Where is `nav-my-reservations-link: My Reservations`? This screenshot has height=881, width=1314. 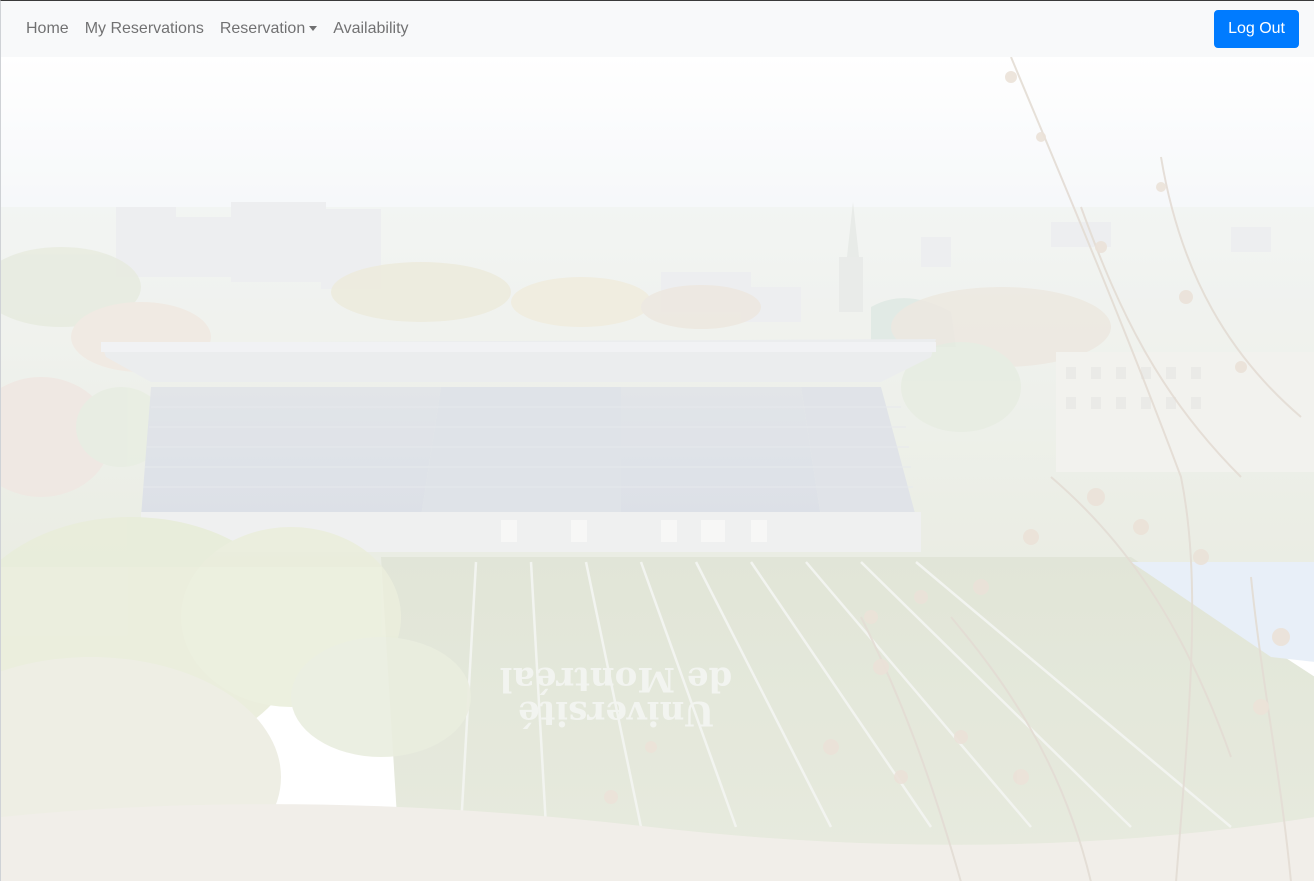 nav-my-reservations-link: My Reservations is located at coordinates (144, 29).